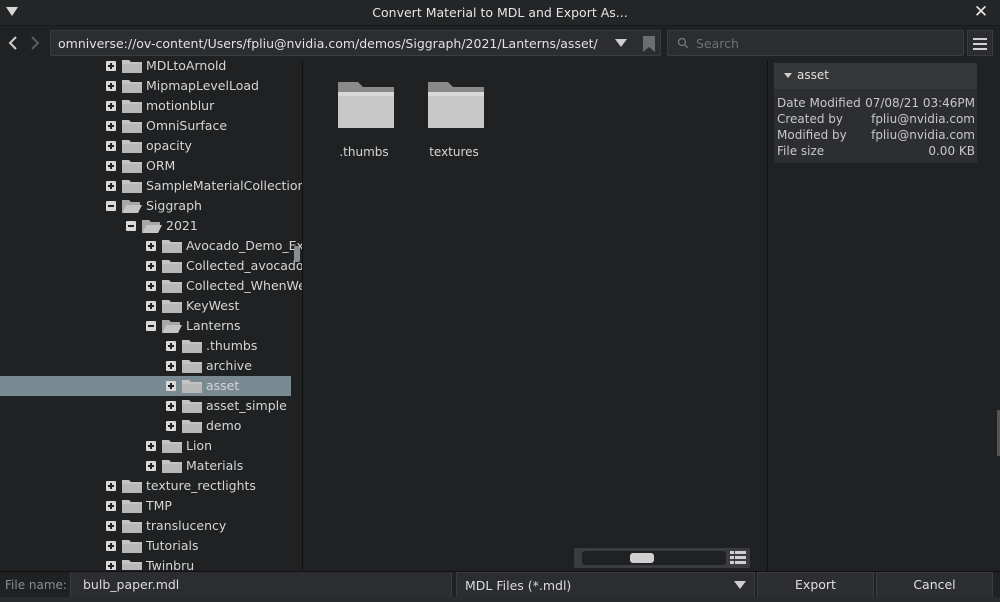 The width and height of the screenshot is (1000, 602). What do you see at coordinates (454, 123) in the screenshot?
I see `file-item: textures` at bounding box center [454, 123].